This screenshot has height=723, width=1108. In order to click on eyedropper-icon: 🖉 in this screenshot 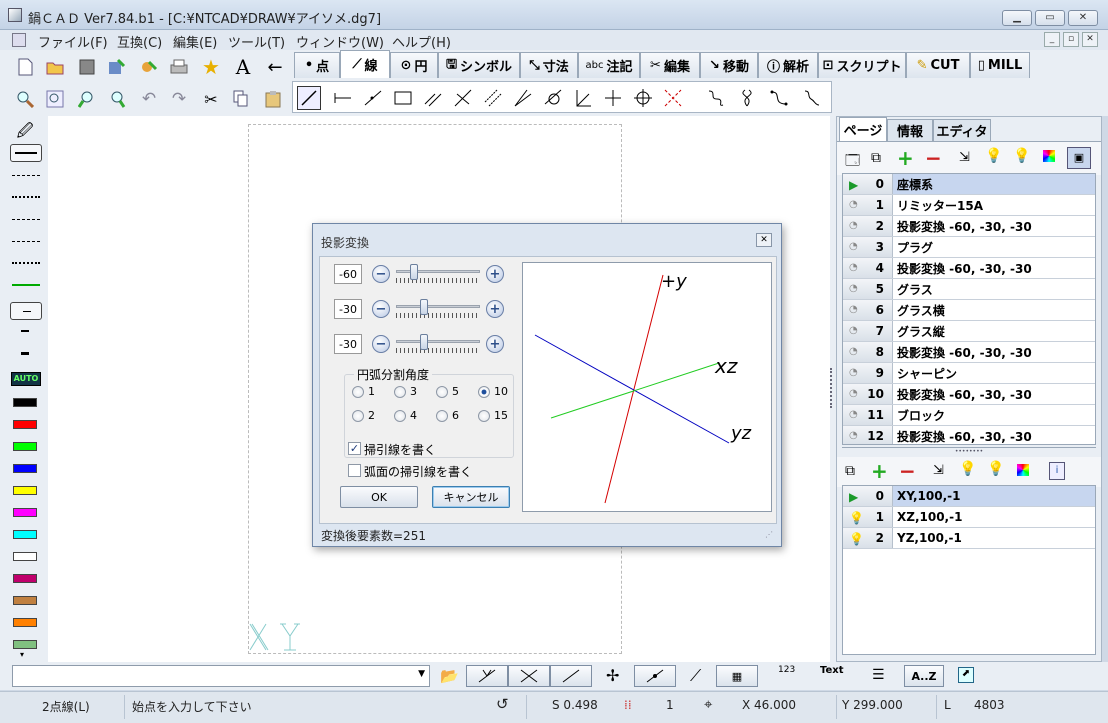, I will do `click(25, 130)`.